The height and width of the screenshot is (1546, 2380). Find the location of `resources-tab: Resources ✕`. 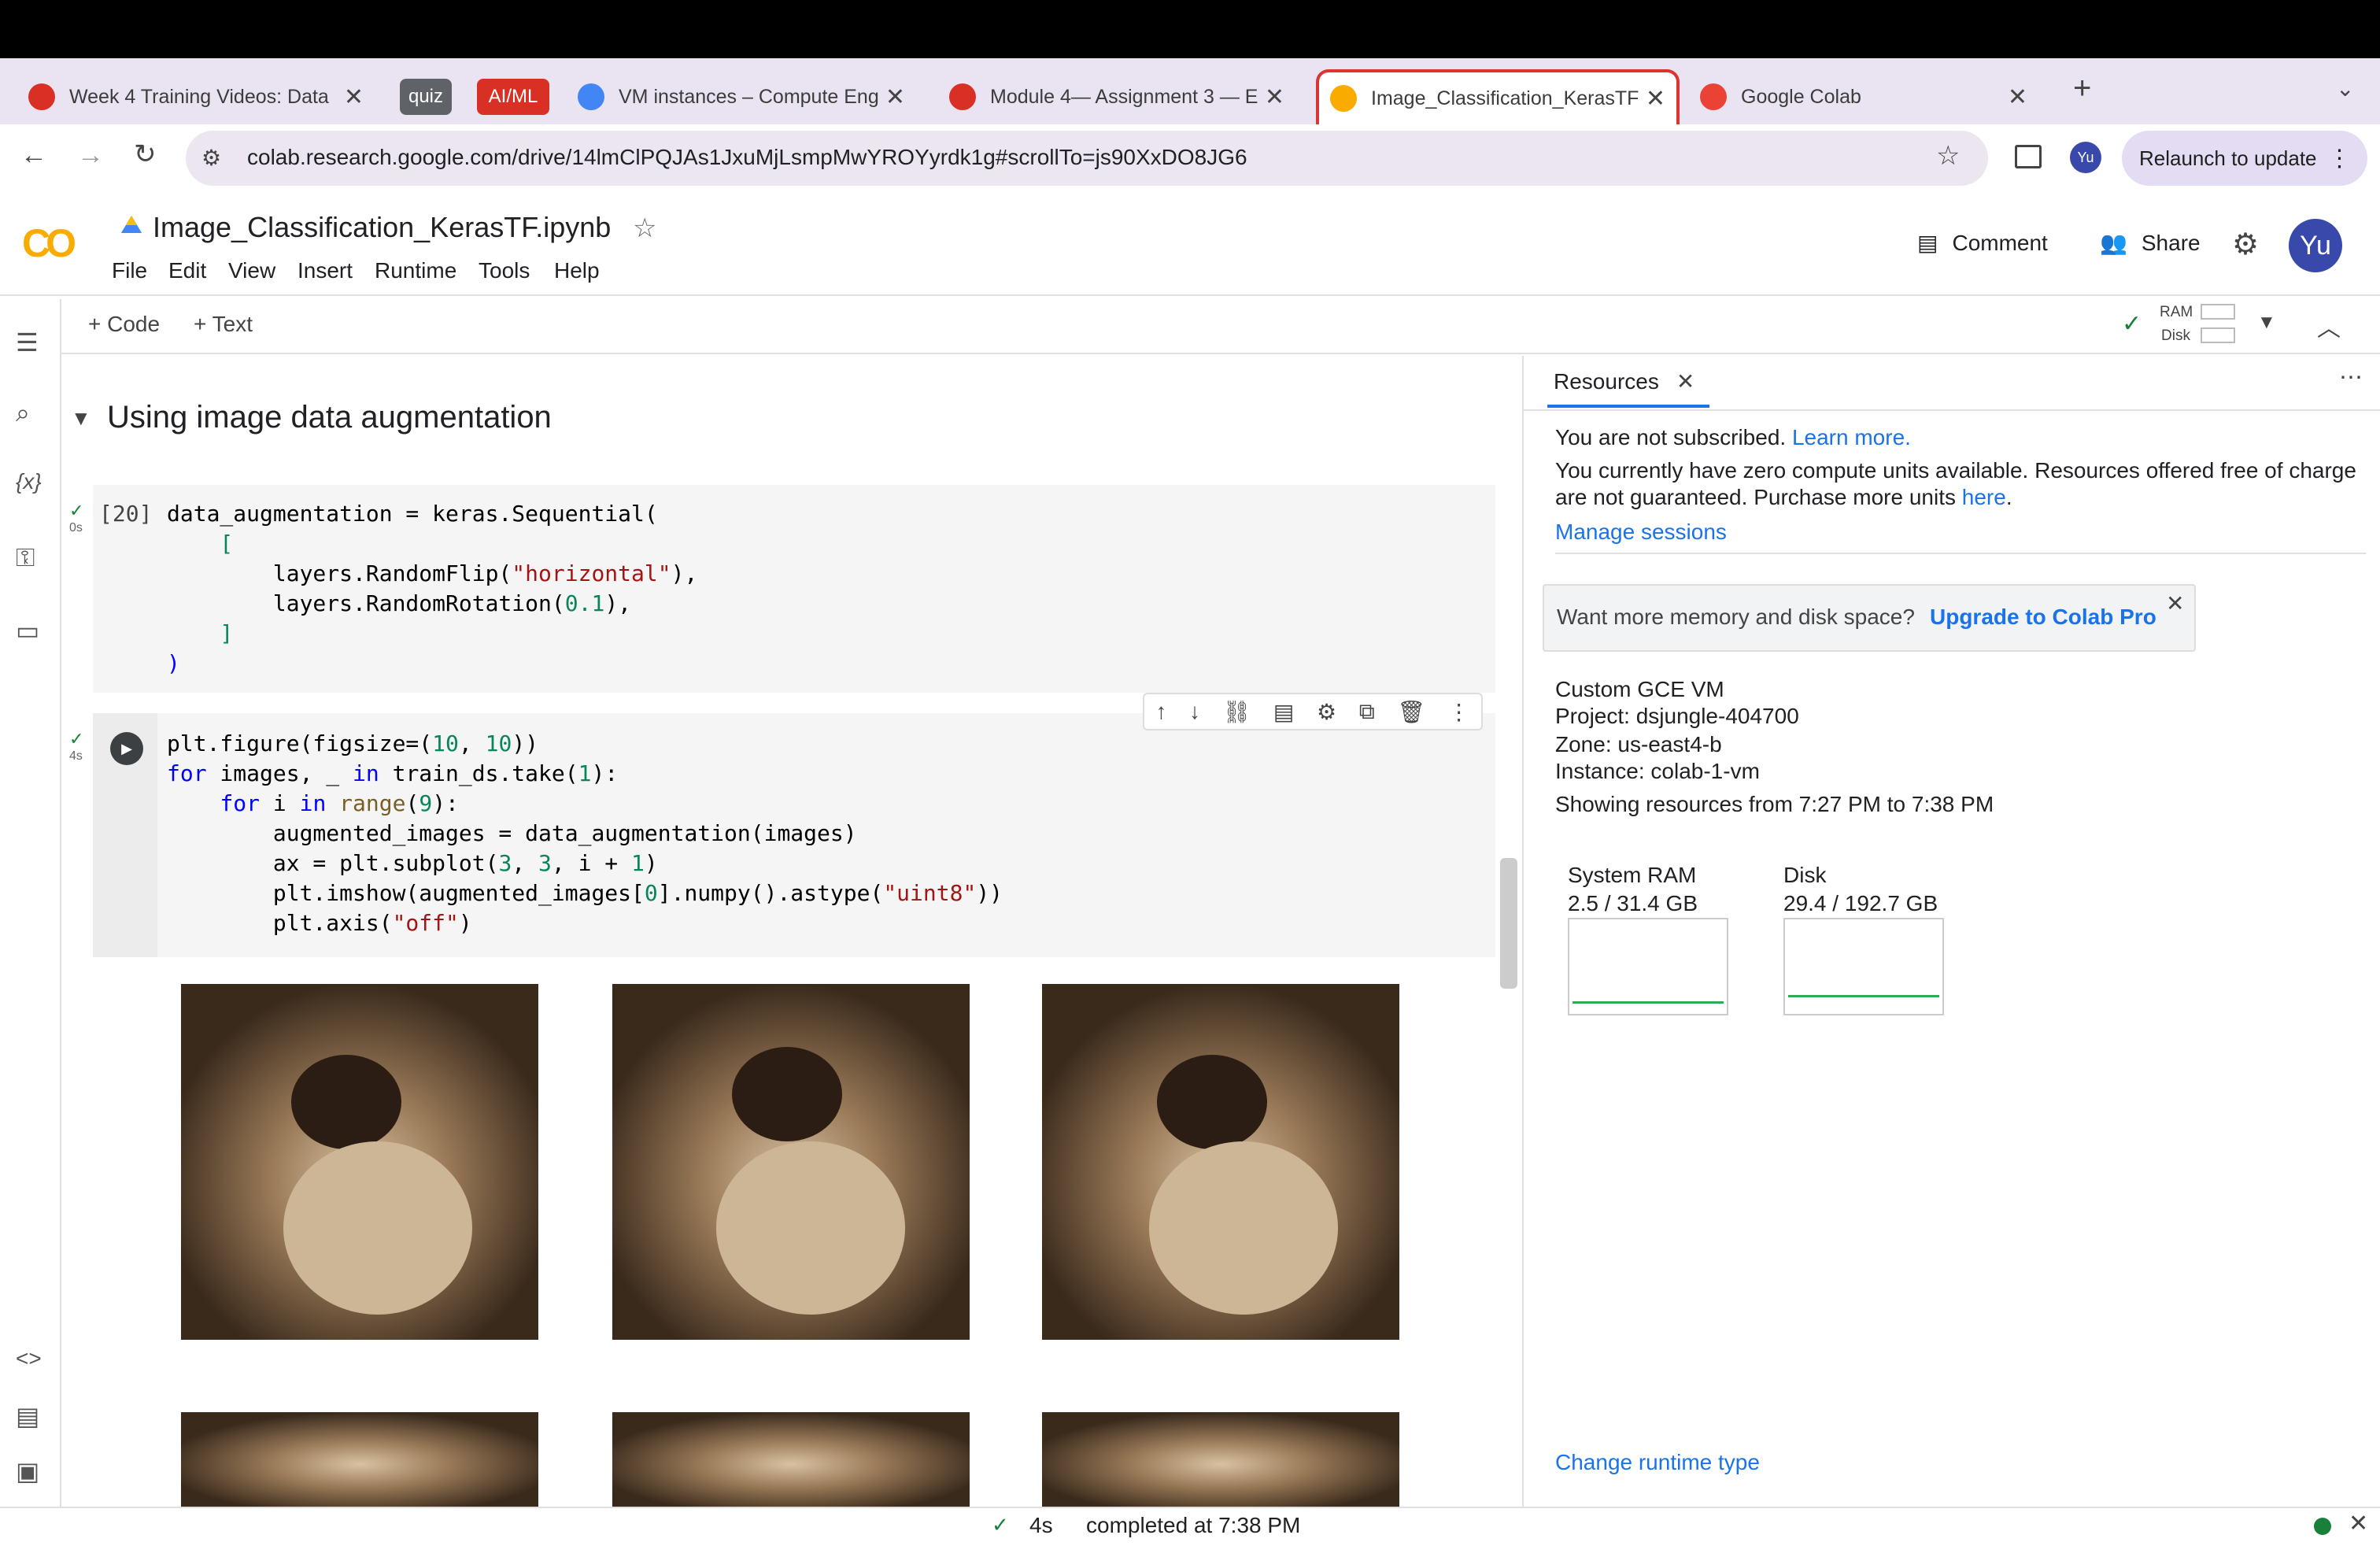

resources-tab: Resources ✕ is located at coordinates (1624, 381).